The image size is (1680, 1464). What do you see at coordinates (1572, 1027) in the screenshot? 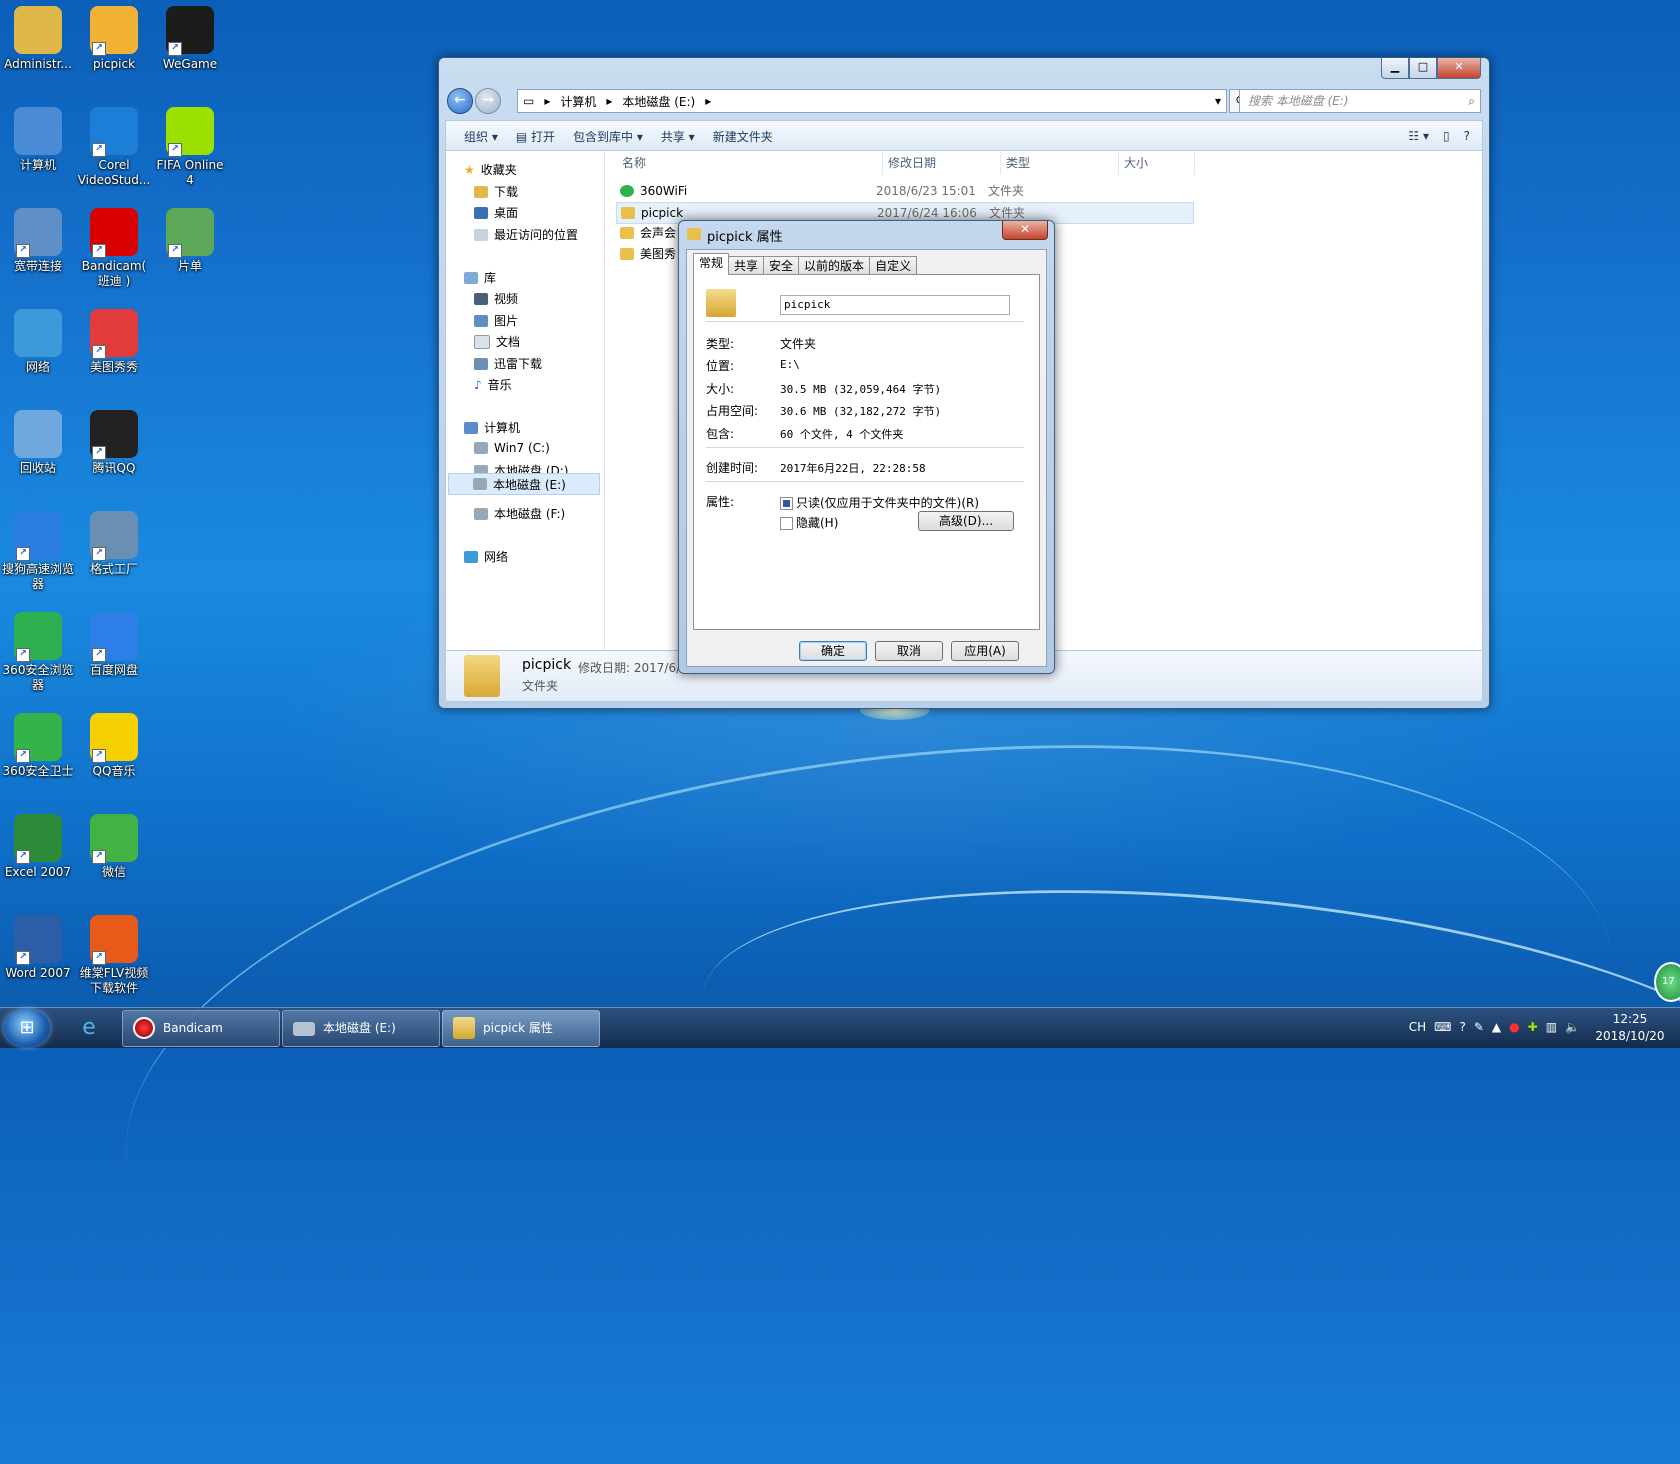
I see `volume-icon: 🔈` at bounding box center [1572, 1027].